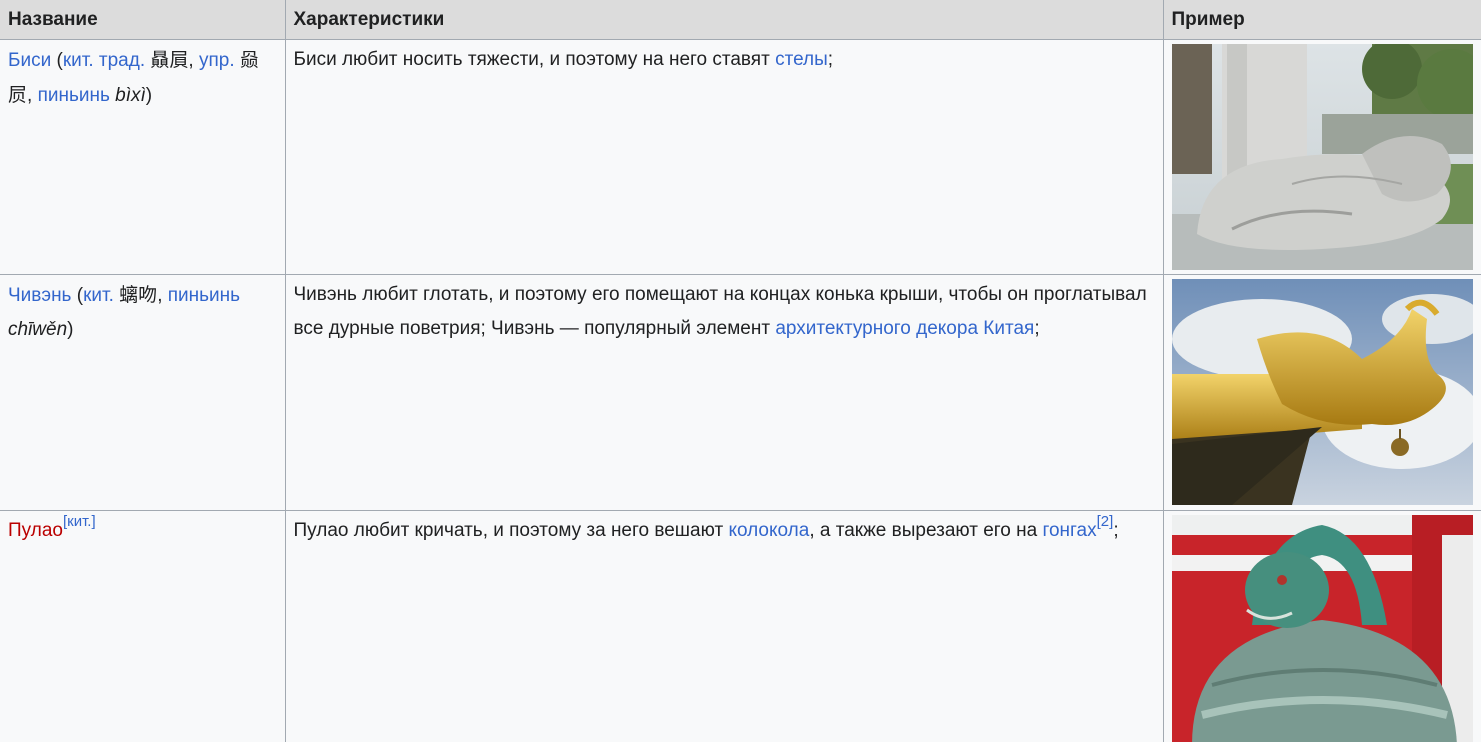 Image resolution: width=1481 pixels, height=742 pixels. I want to click on stone-turtle-photo, so click(1322, 157).